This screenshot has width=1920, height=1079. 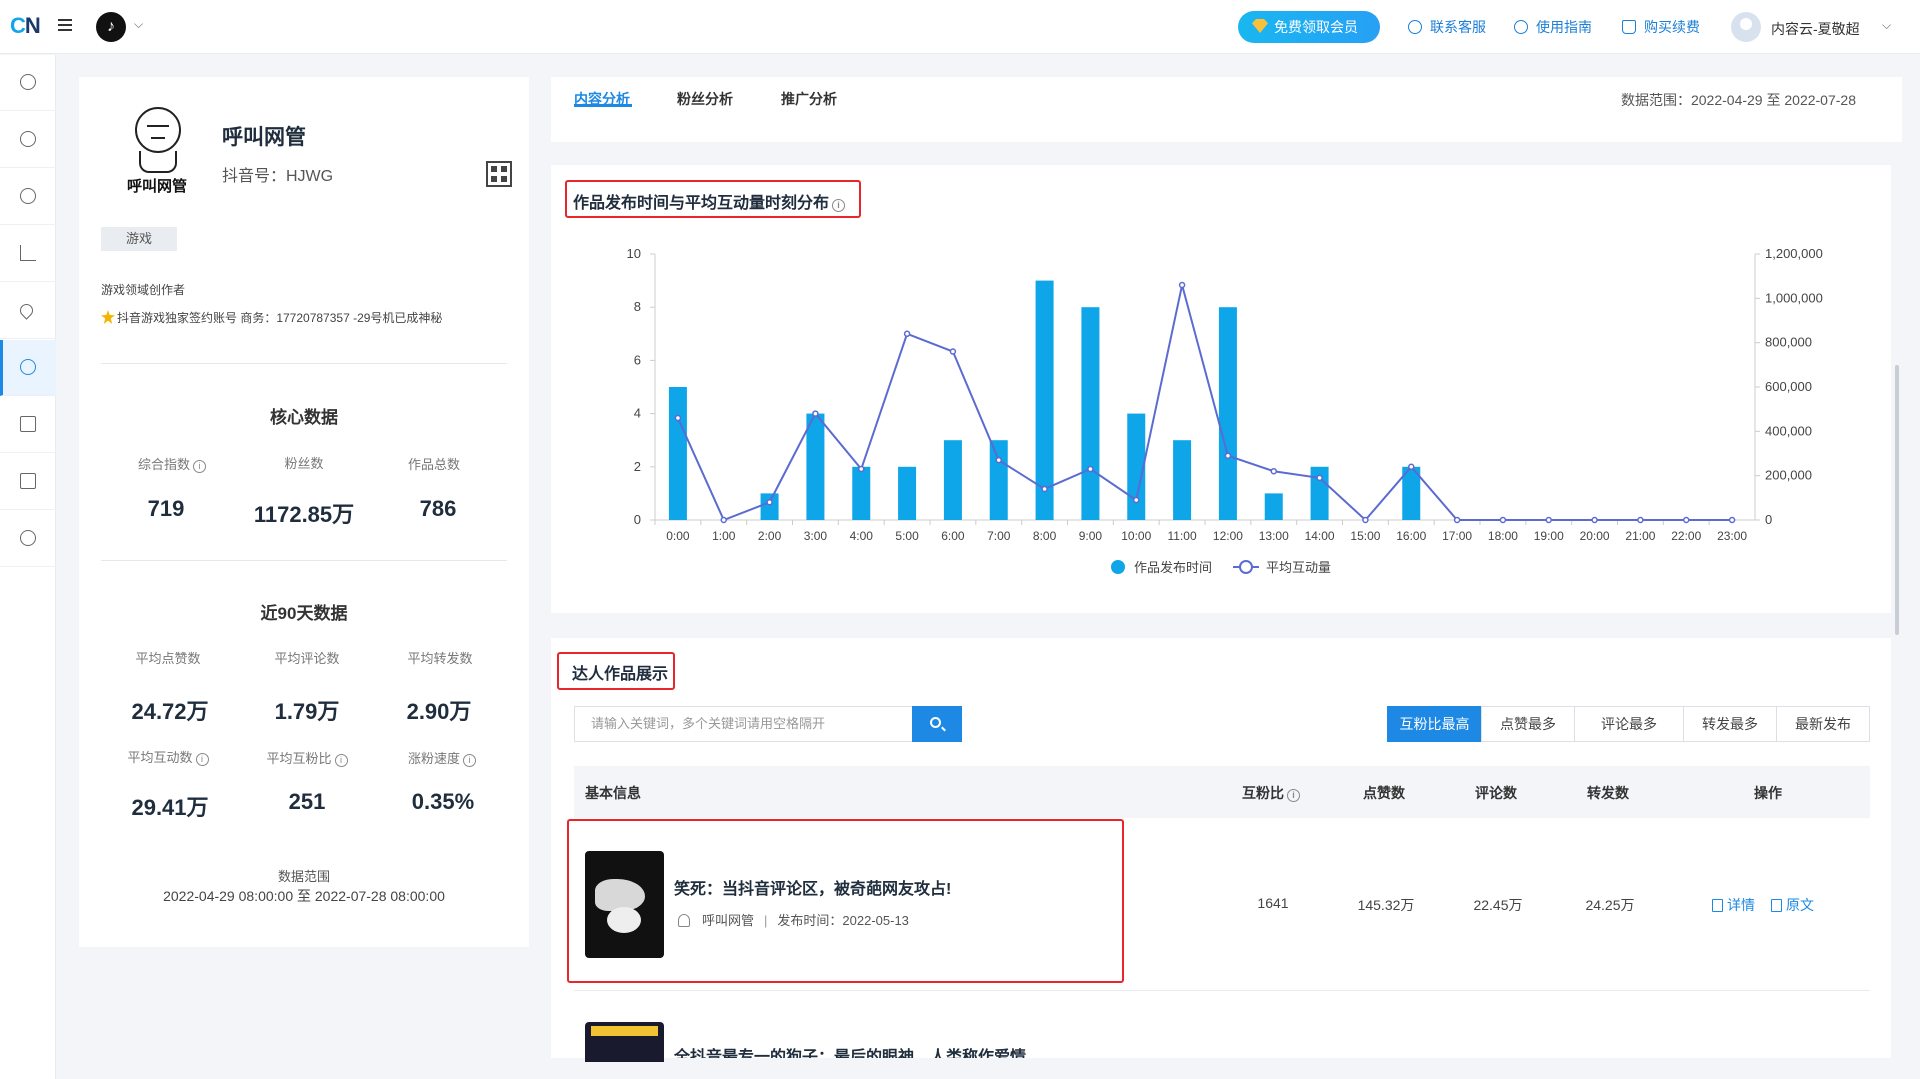 I want to click on creator-avatar: 呼叫网管, so click(x=157, y=151).